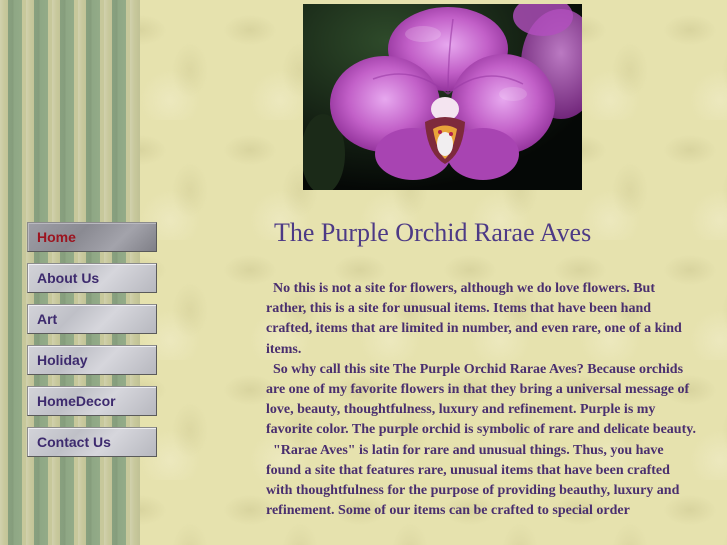 This screenshot has width=727, height=545. What do you see at coordinates (92, 360) in the screenshot?
I see `nav-holiday-button: Holiday` at bounding box center [92, 360].